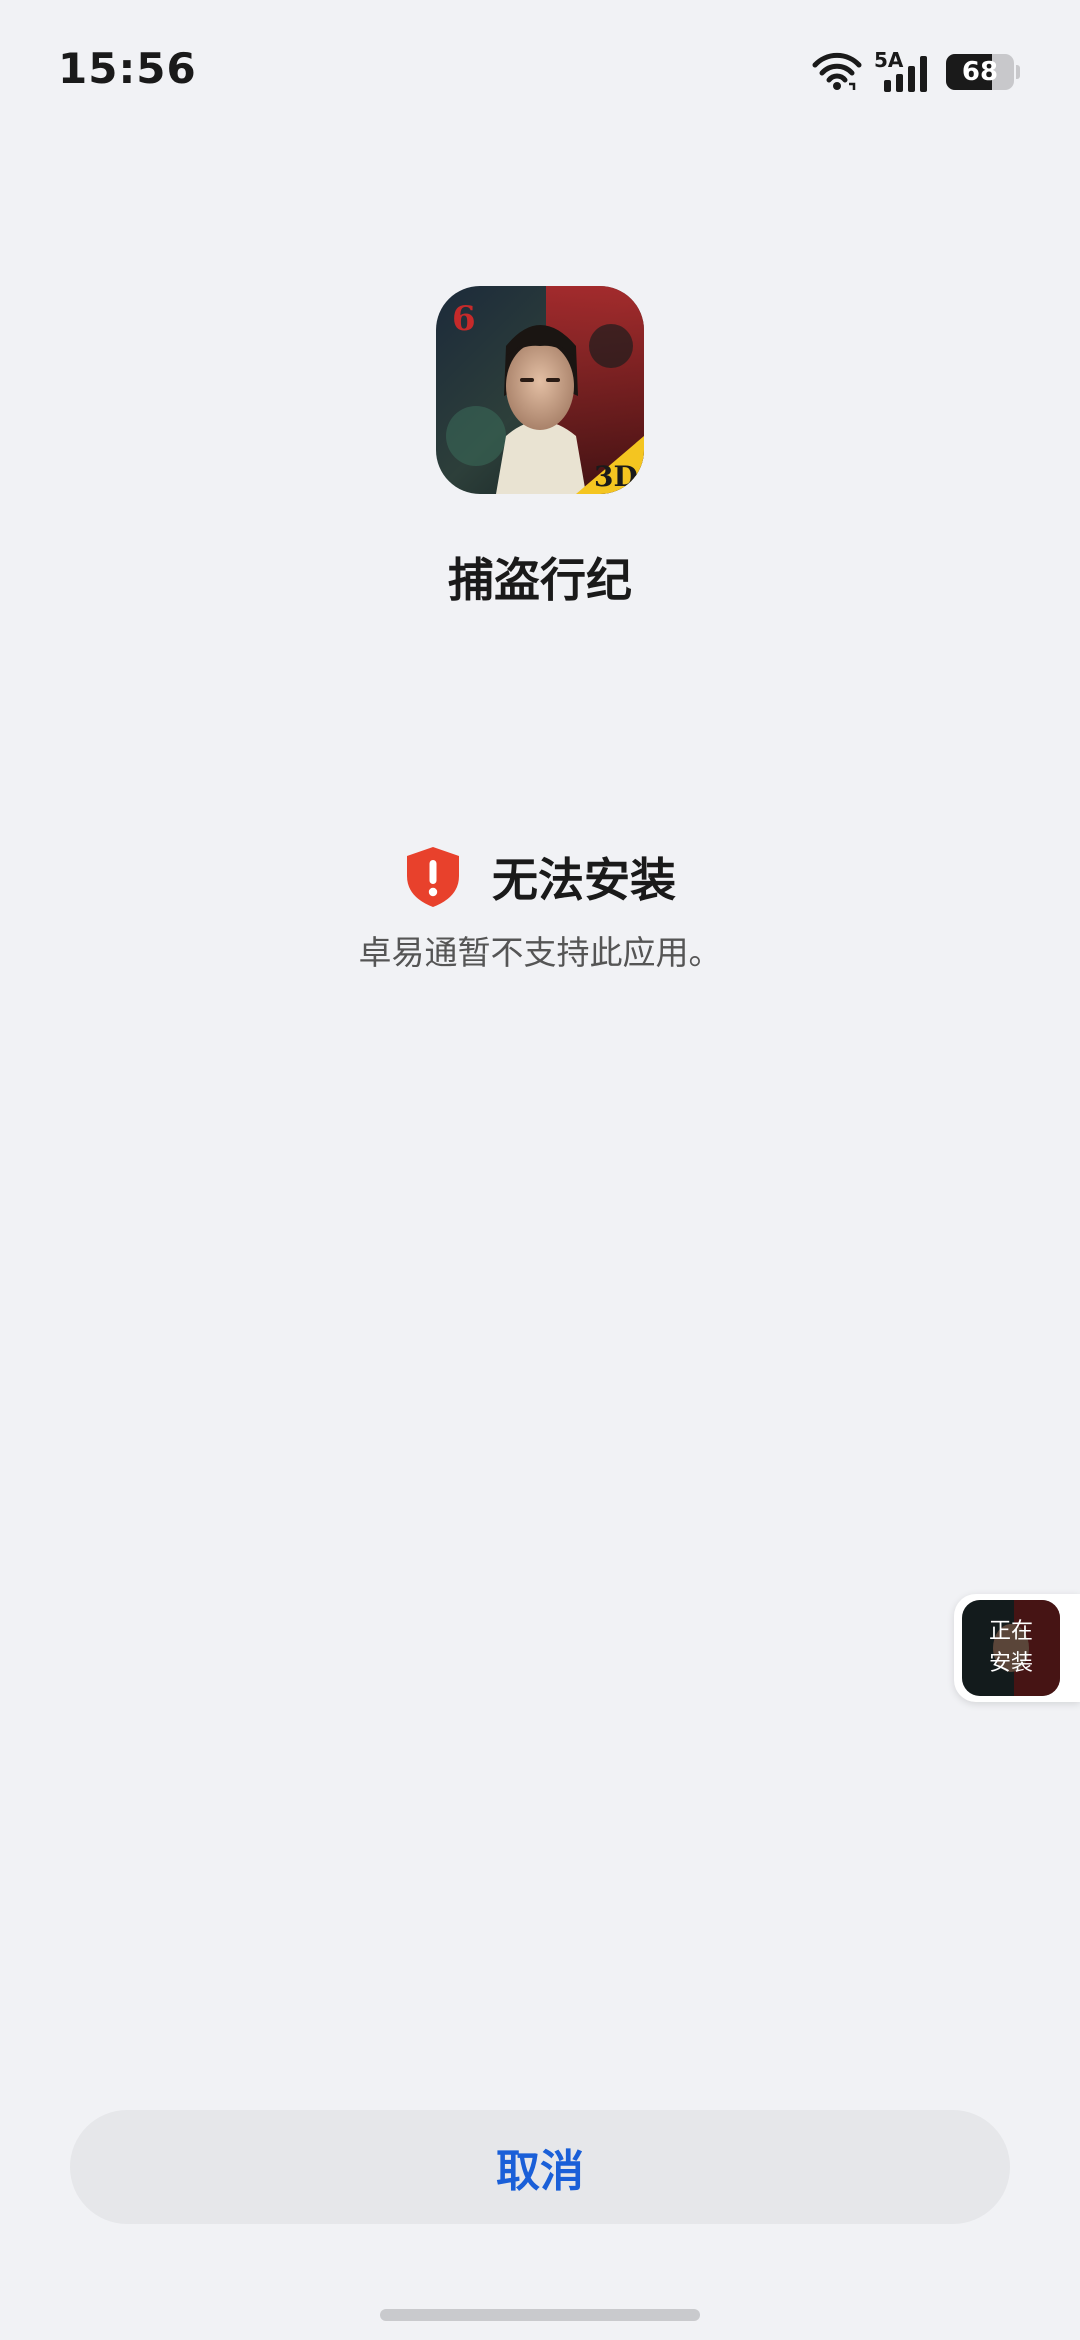  What do you see at coordinates (1010, 1631) in the screenshot?
I see `installing-label-line1: 正在` at bounding box center [1010, 1631].